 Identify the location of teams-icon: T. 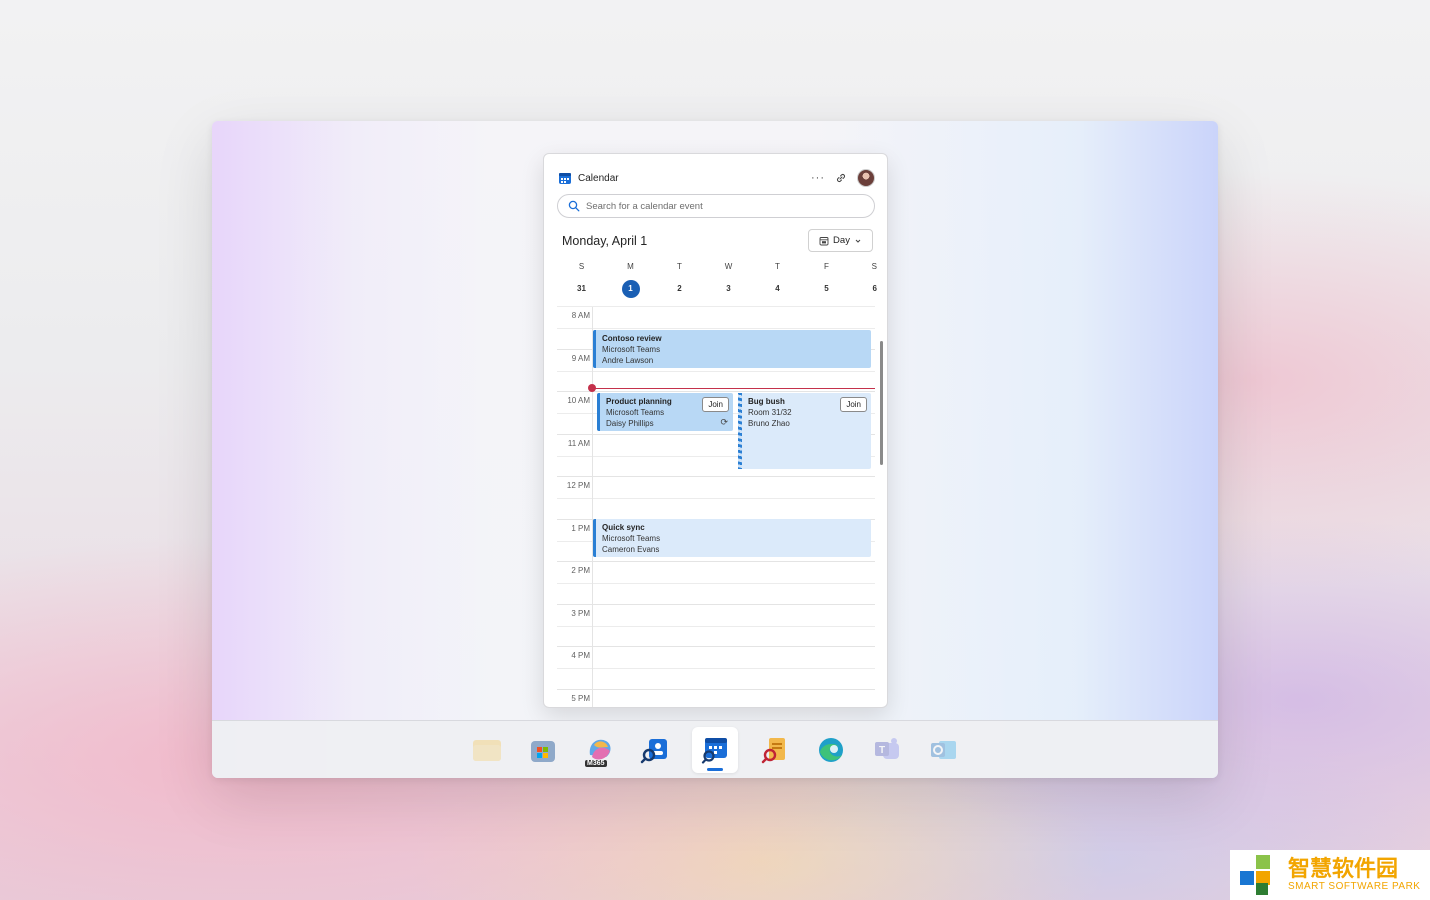
(887, 750).